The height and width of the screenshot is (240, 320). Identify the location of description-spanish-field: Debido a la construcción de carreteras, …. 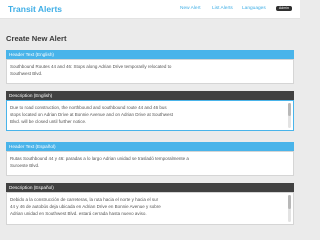
(150, 208).